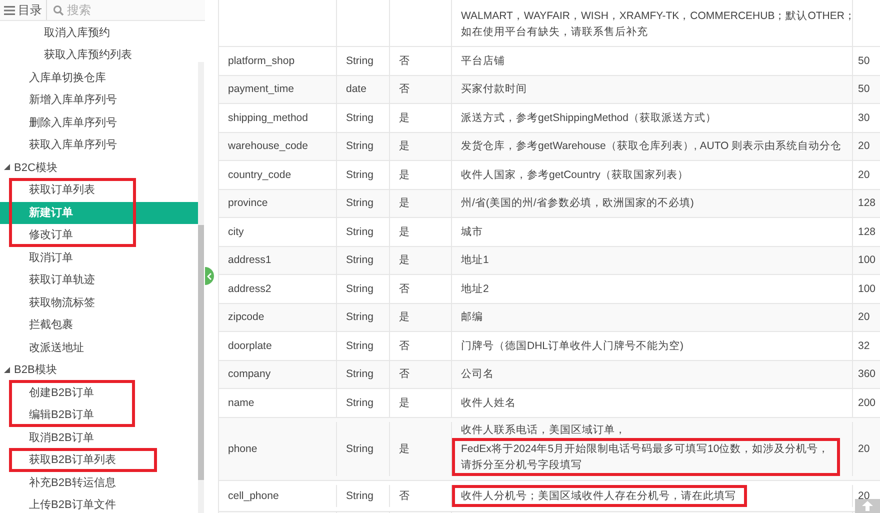 This screenshot has height=513, width=880. I want to click on description-text: 平台店铺, so click(483, 60).